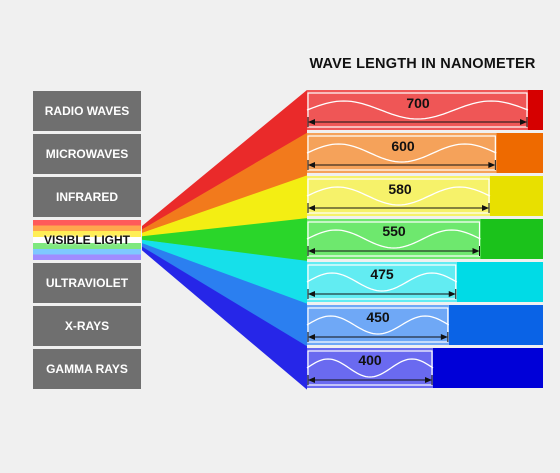 The image size is (560, 473). What do you see at coordinates (87, 369) in the screenshot?
I see `label-gamma-rays: GAMMA RAYS` at bounding box center [87, 369].